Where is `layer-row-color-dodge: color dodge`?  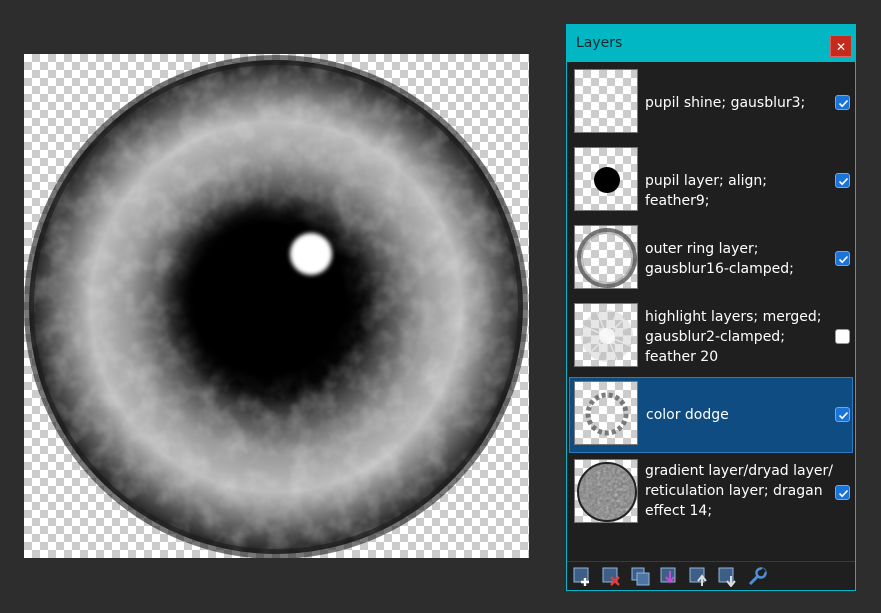 layer-row-color-dodge: color dodge is located at coordinates (711, 415).